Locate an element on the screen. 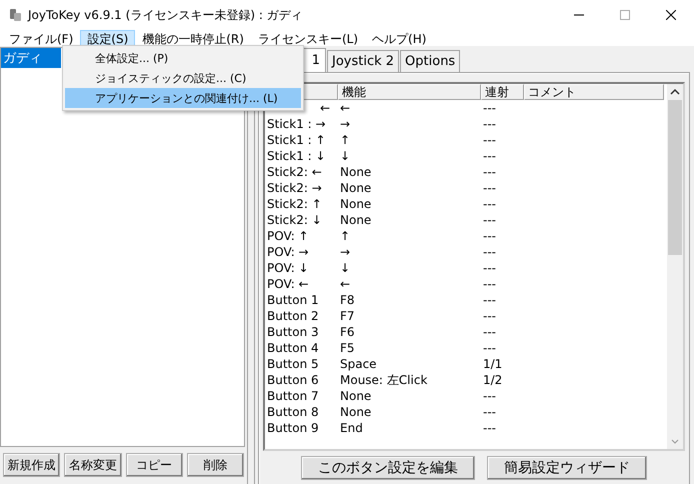 This screenshot has height=484, width=694. dropdown-item: ジョイスティックの設定... (C) is located at coordinates (183, 78).